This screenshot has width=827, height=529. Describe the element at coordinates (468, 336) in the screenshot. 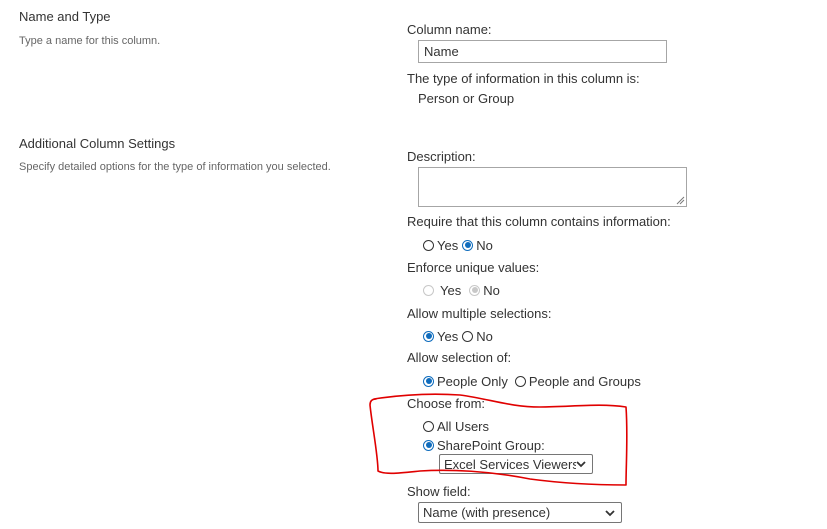

I see `multiple-no-radio` at that location.